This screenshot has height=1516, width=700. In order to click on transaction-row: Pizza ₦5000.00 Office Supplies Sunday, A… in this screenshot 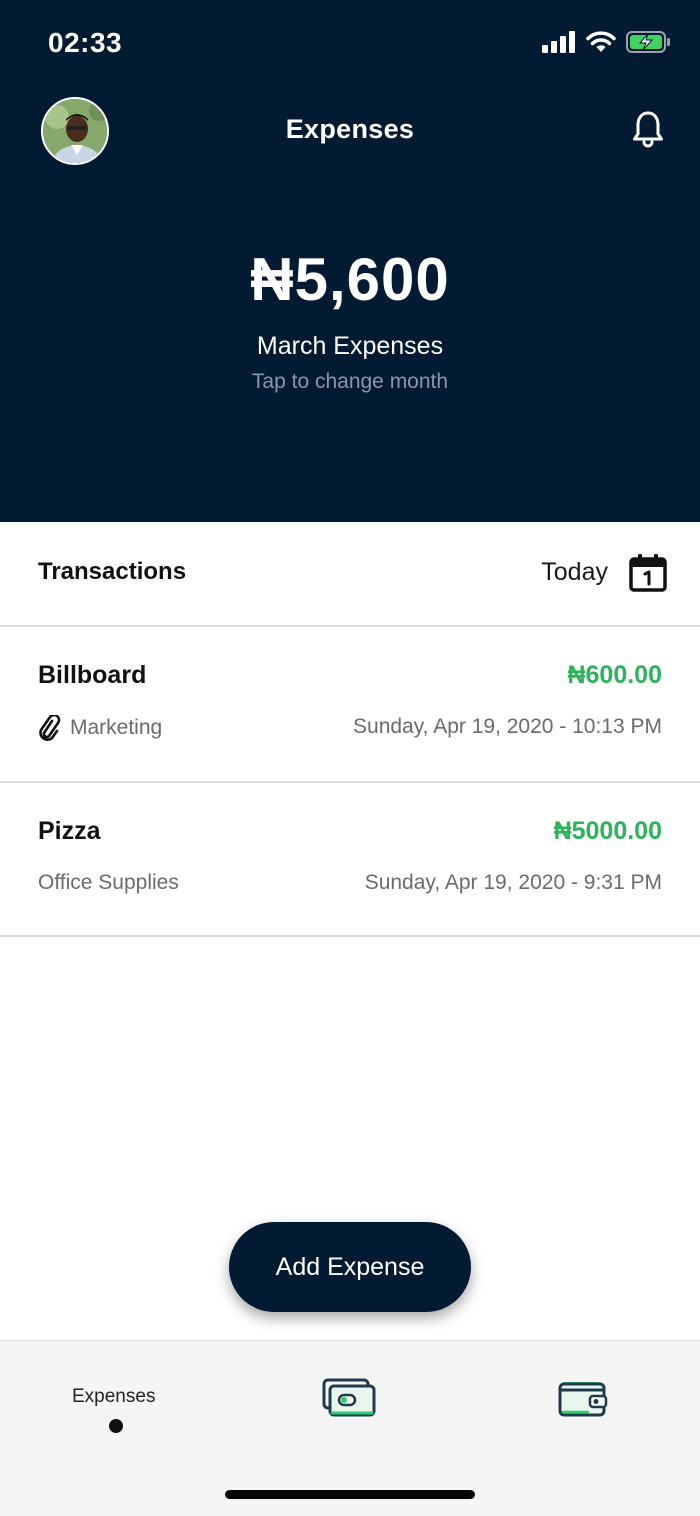, I will do `click(350, 860)`.